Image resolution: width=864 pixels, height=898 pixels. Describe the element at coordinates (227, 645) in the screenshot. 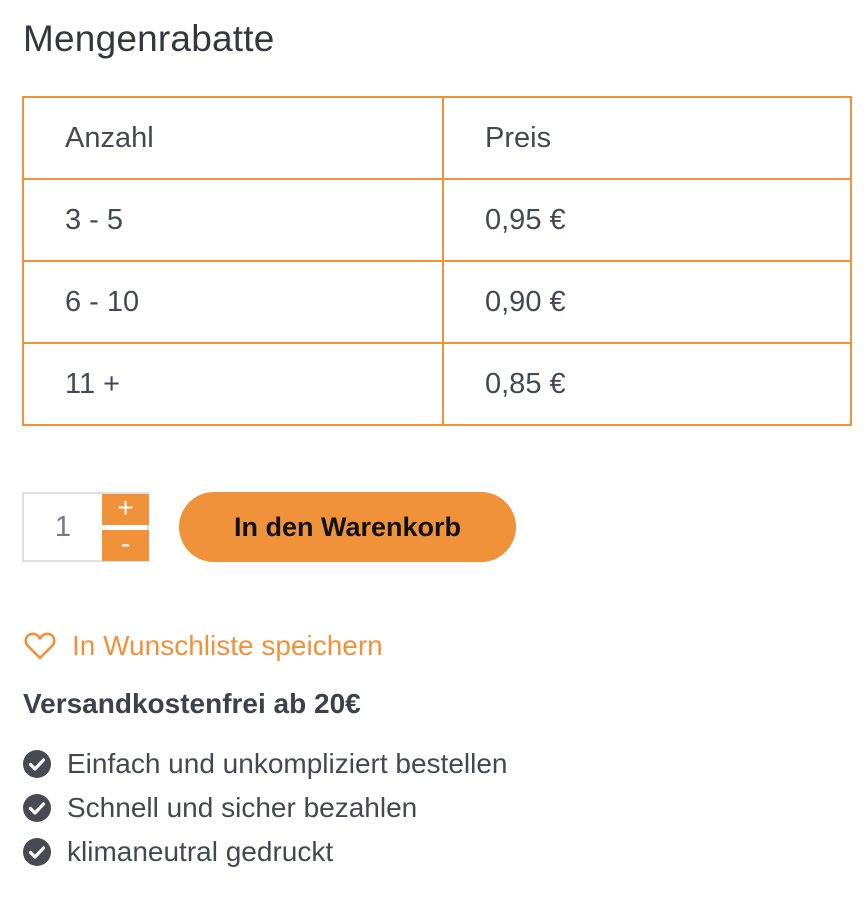

I see `wishlist-label: In Wunschliste speichern` at that location.